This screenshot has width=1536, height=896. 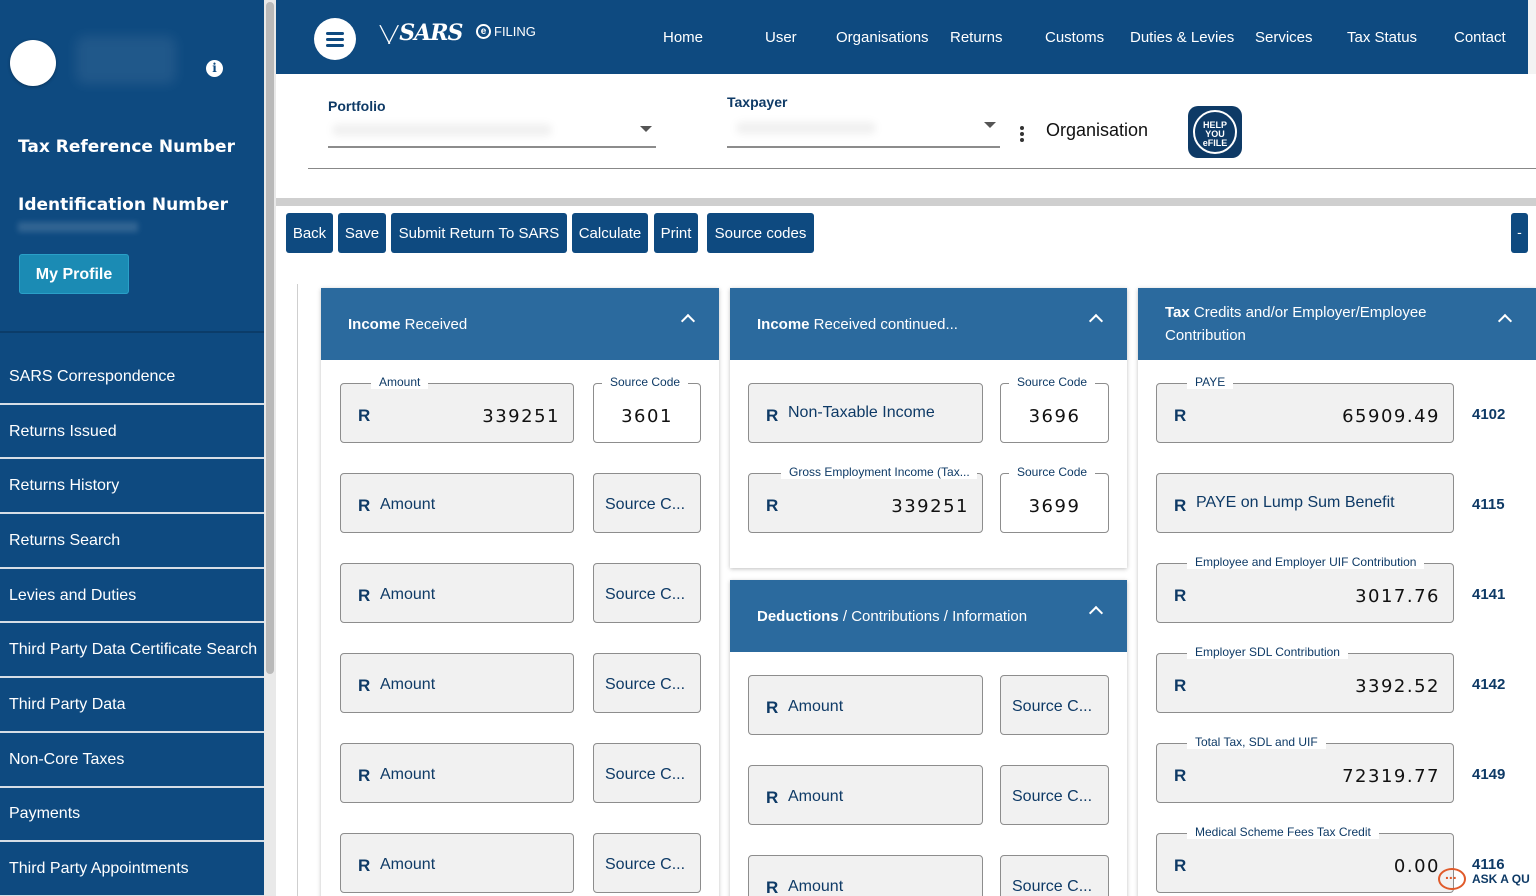 What do you see at coordinates (132, 487) in the screenshot?
I see `sidebar-item-returns-history: Returns History` at bounding box center [132, 487].